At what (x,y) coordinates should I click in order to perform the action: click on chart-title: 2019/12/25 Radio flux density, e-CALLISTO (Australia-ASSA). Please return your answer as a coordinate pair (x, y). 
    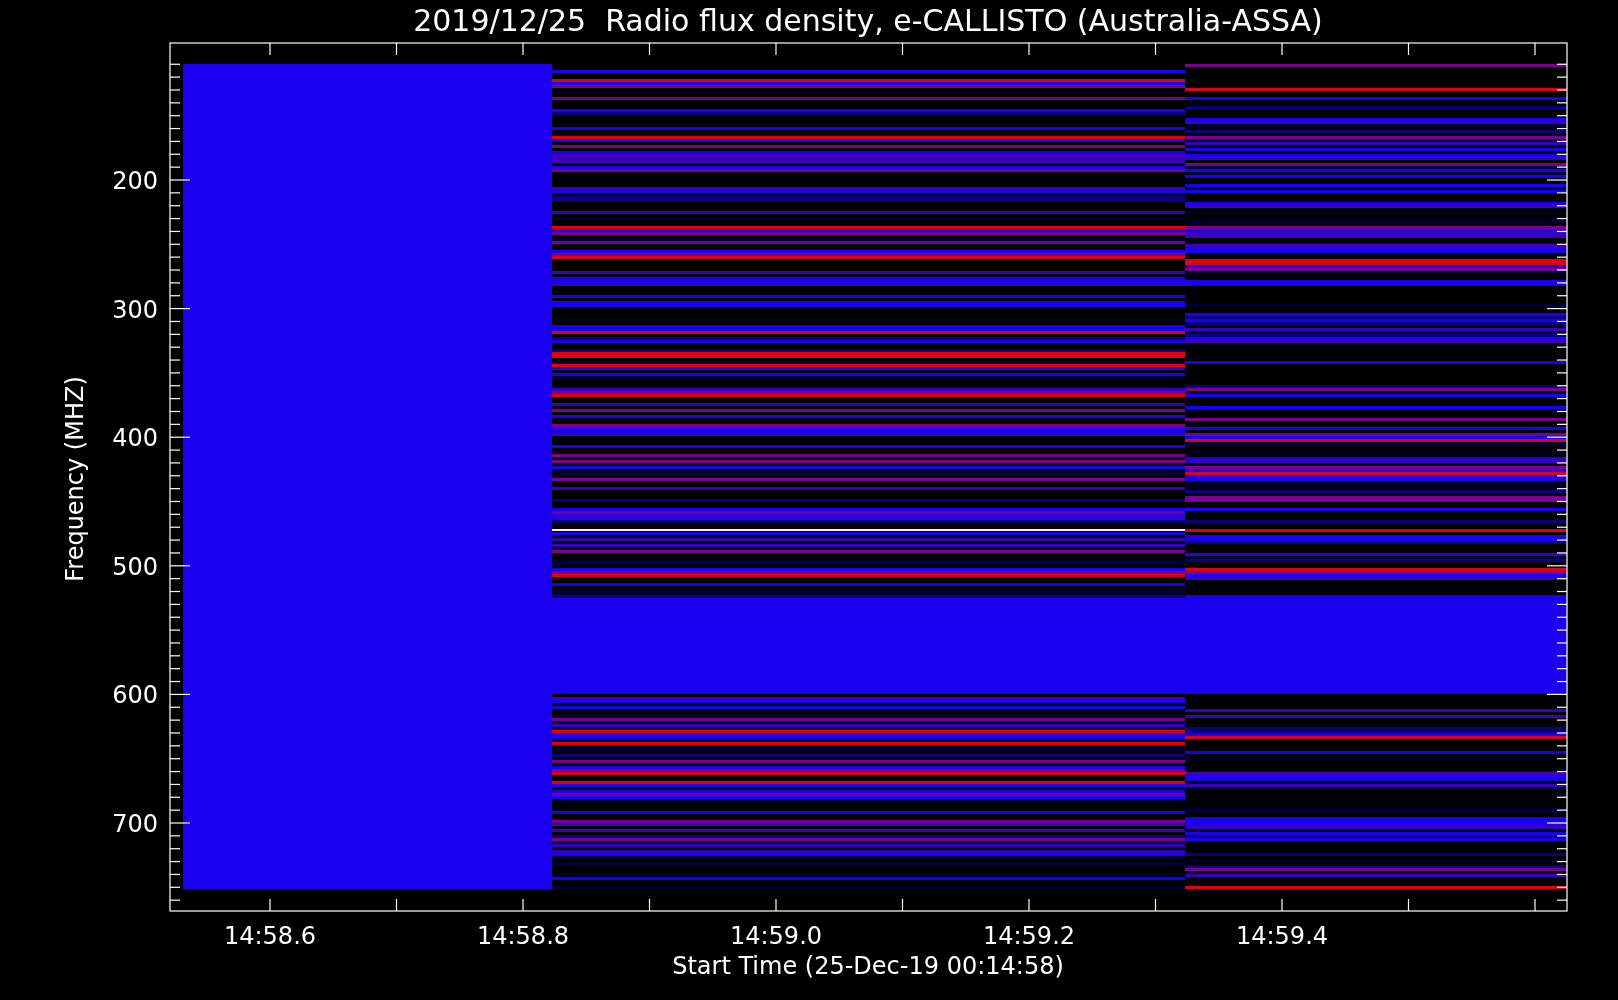
    Looking at the image, I should click on (868, 20).